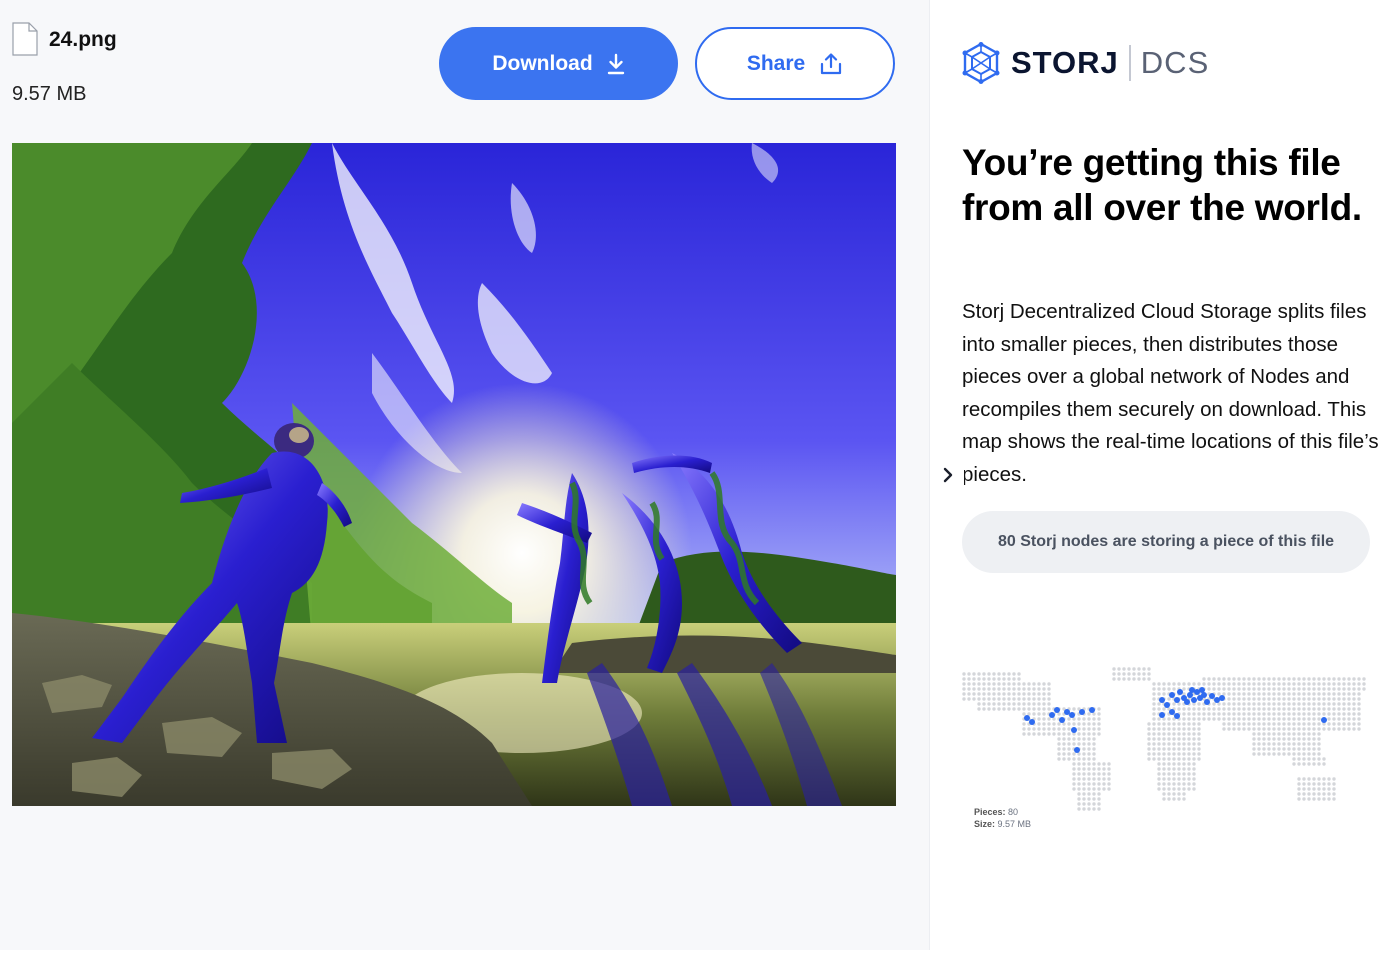 The width and height of the screenshot is (1400, 967). What do you see at coordinates (795, 63) in the screenshot?
I see `share-button: Share` at bounding box center [795, 63].